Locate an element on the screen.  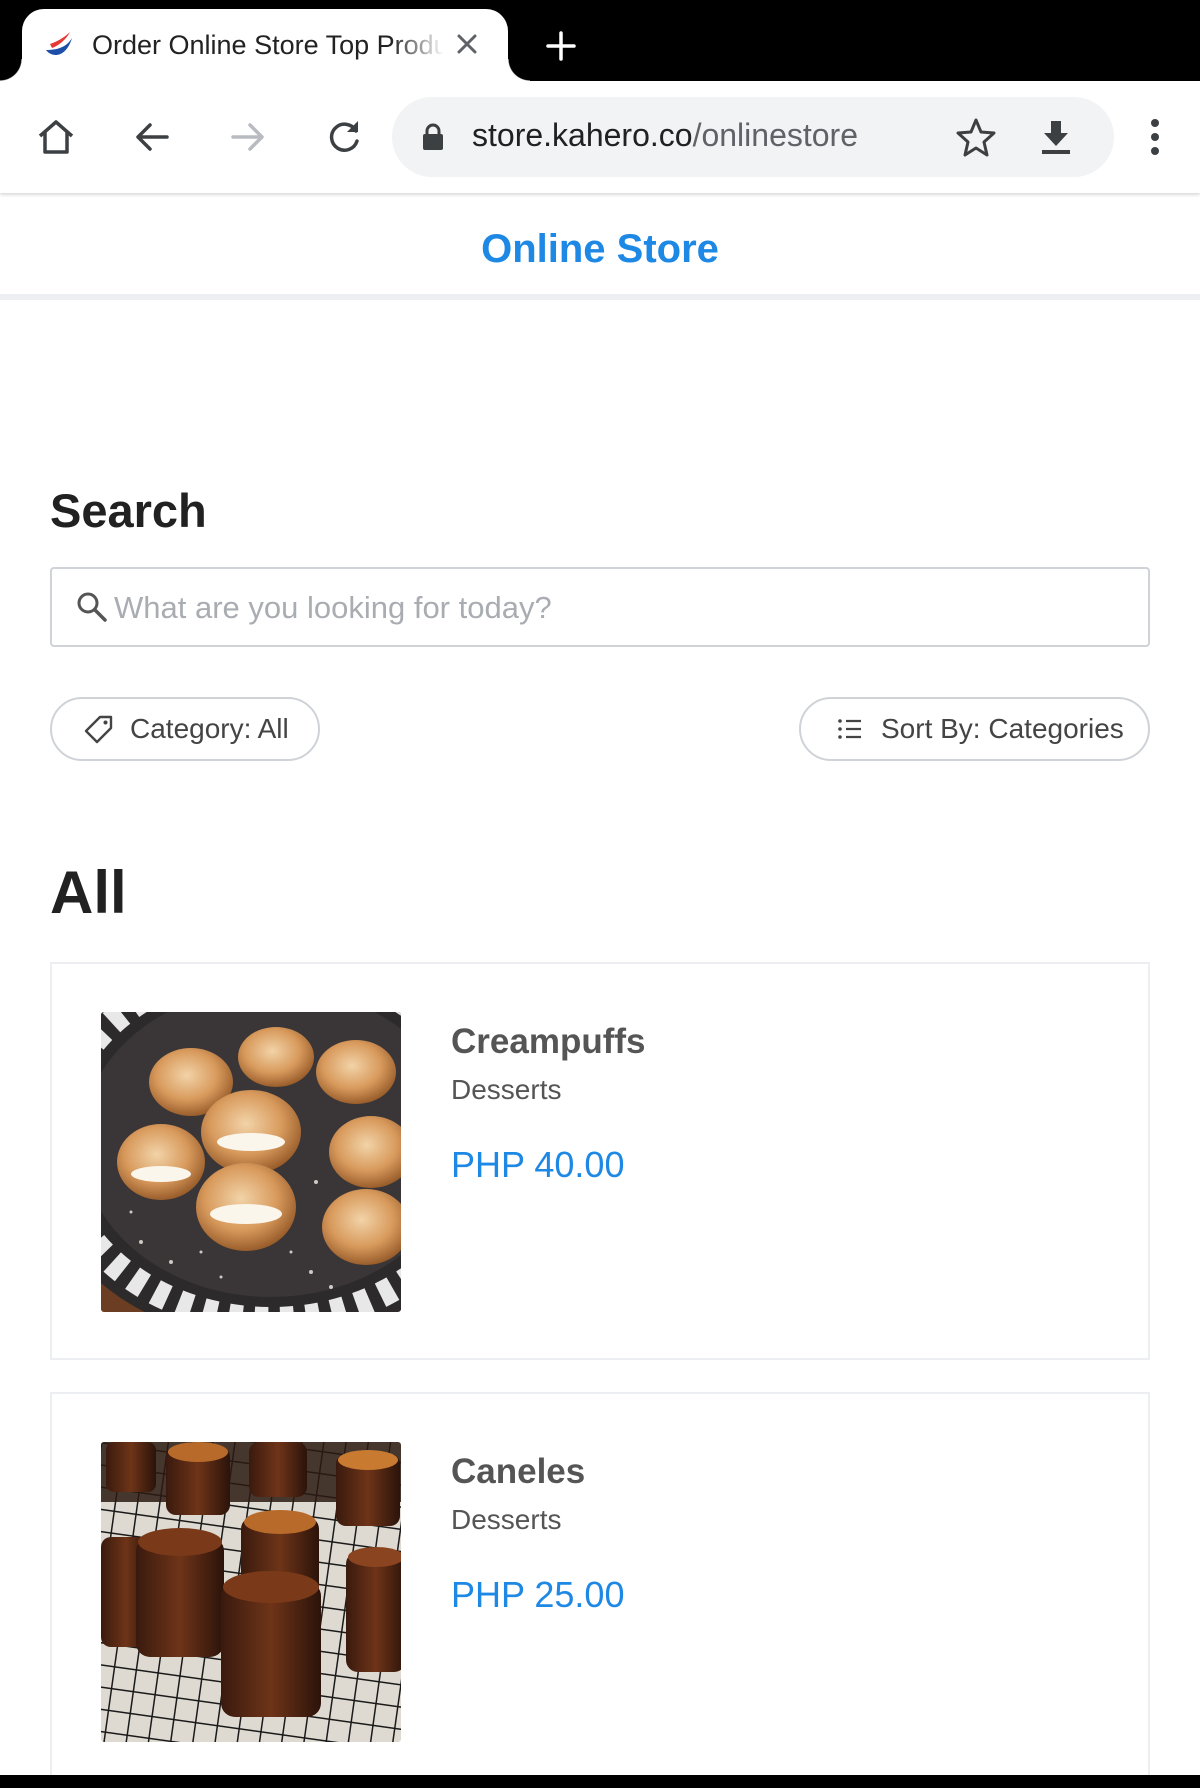
tag-icon is located at coordinates (98, 729).